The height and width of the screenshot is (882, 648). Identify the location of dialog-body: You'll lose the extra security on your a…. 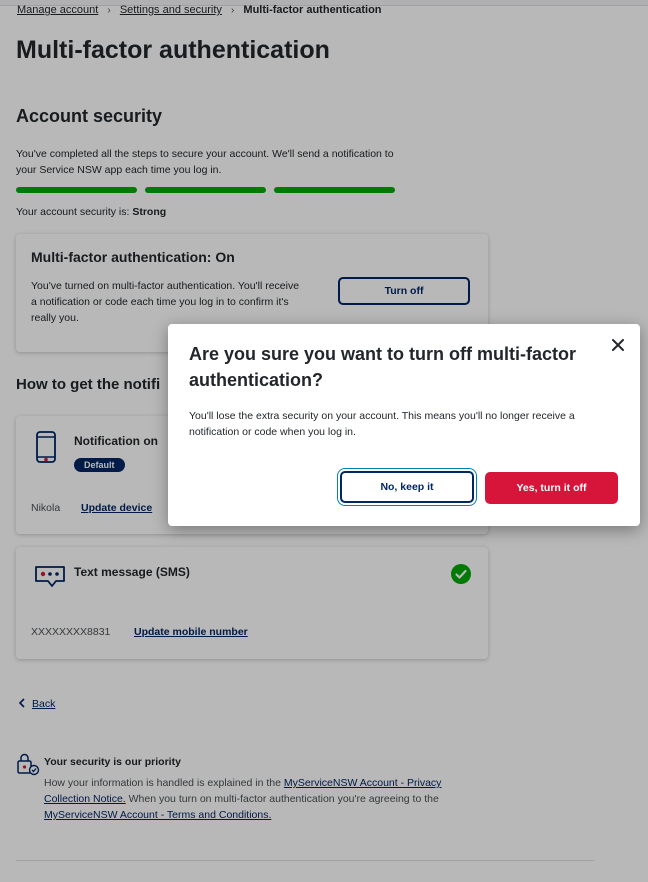
(382, 424).